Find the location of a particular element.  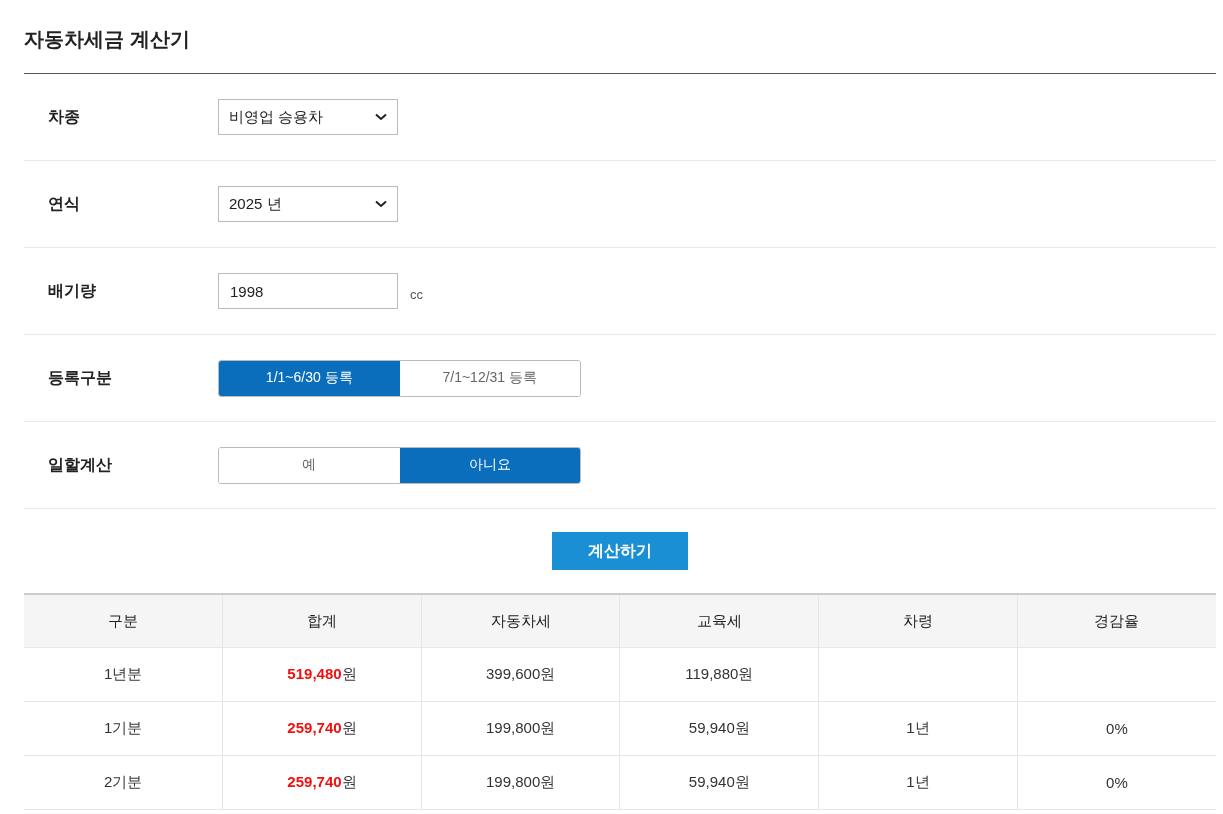

table-cell: 519,480원 is located at coordinates (322, 673).